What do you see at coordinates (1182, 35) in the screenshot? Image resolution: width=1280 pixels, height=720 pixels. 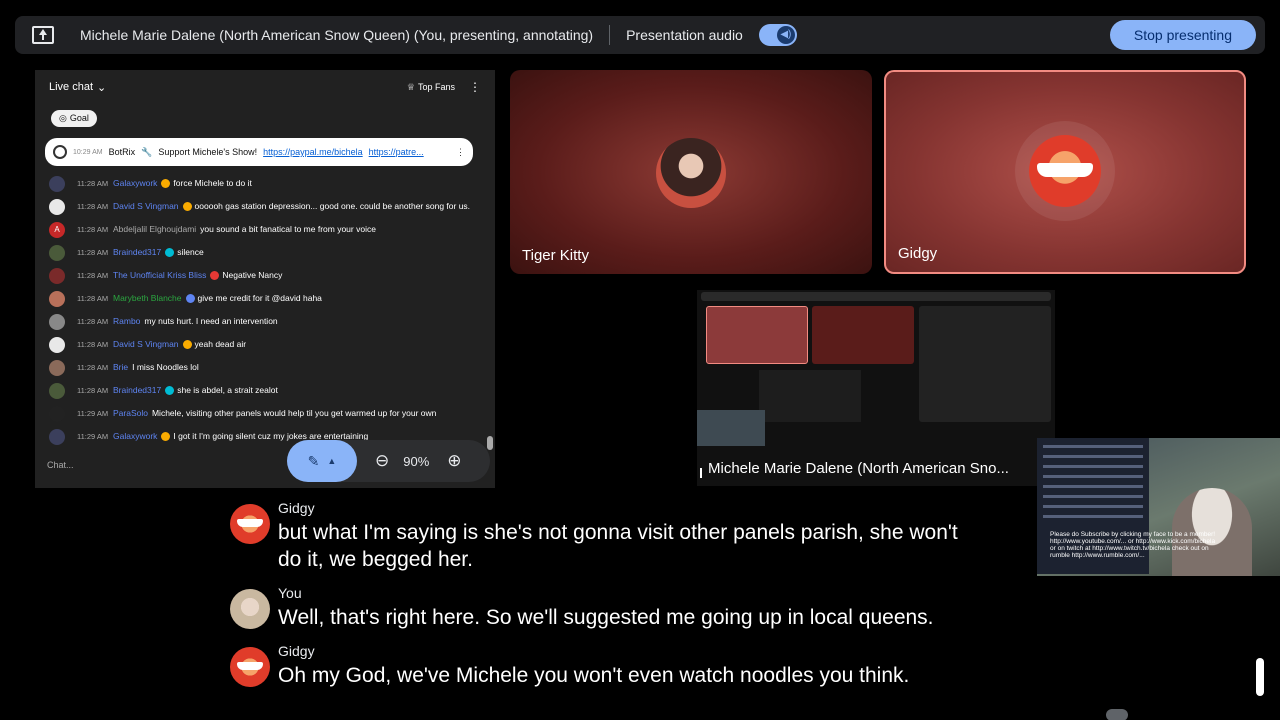 I see `stop-presenting-button: Stop presenting` at bounding box center [1182, 35].